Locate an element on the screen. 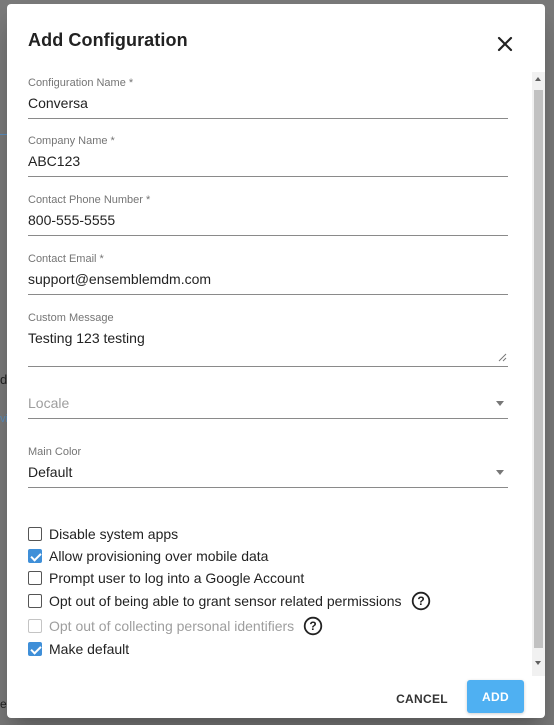  main-color-label: Main Color is located at coordinates (55, 452).